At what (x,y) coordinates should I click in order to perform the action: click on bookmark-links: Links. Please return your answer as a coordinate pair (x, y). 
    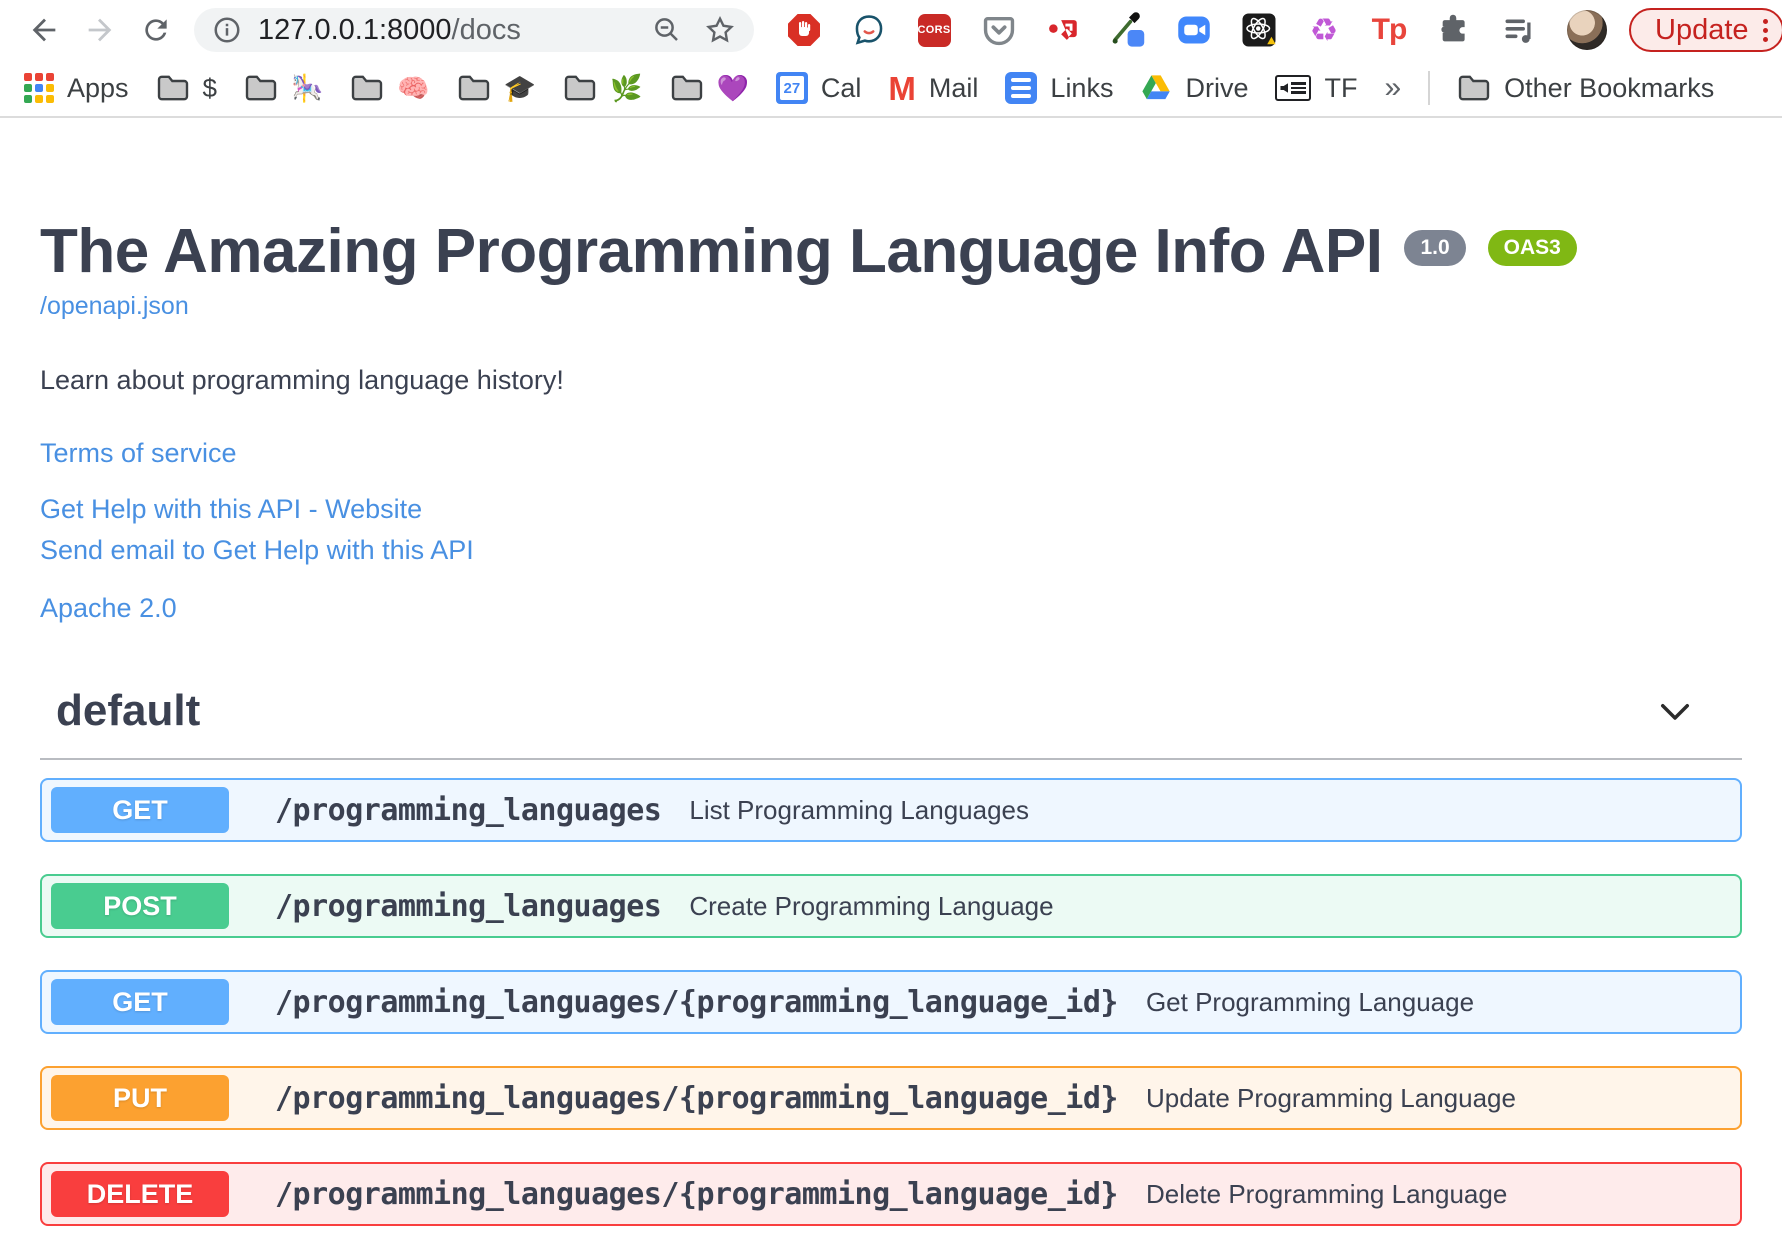
    Looking at the image, I should click on (1059, 88).